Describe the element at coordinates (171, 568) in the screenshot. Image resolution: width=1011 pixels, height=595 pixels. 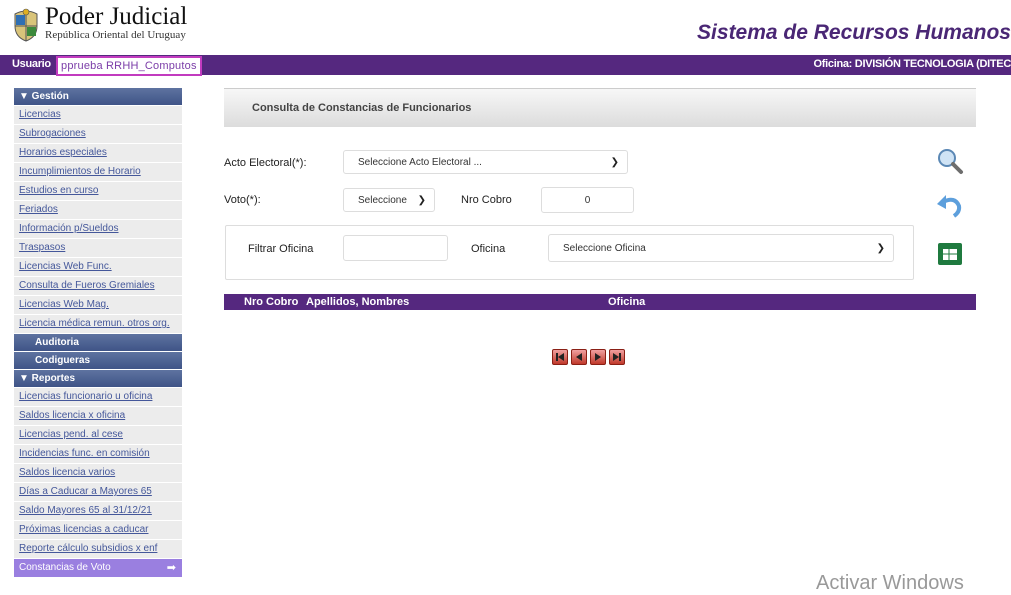
I see `arrow-right-icon: ➡` at that location.